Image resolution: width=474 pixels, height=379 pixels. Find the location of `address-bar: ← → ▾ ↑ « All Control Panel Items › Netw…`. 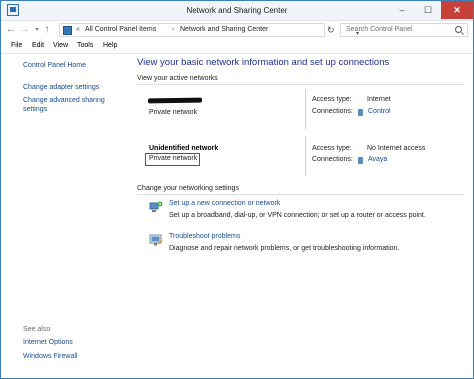

address-bar: ← → ▾ ↑ « All Control Panel Items › Netw… is located at coordinates (237, 30).